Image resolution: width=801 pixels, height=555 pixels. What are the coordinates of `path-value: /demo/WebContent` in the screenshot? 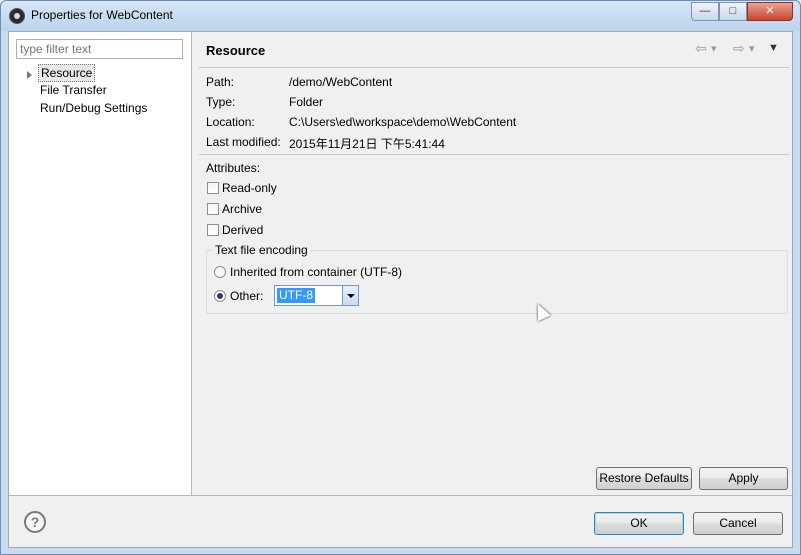 It's located at (341, 82).